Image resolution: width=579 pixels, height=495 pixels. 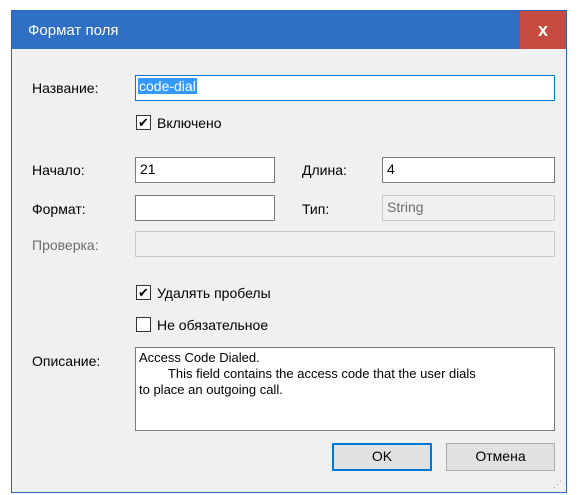 I want to click on length-label: Длина:, so click(x=324, y=170).